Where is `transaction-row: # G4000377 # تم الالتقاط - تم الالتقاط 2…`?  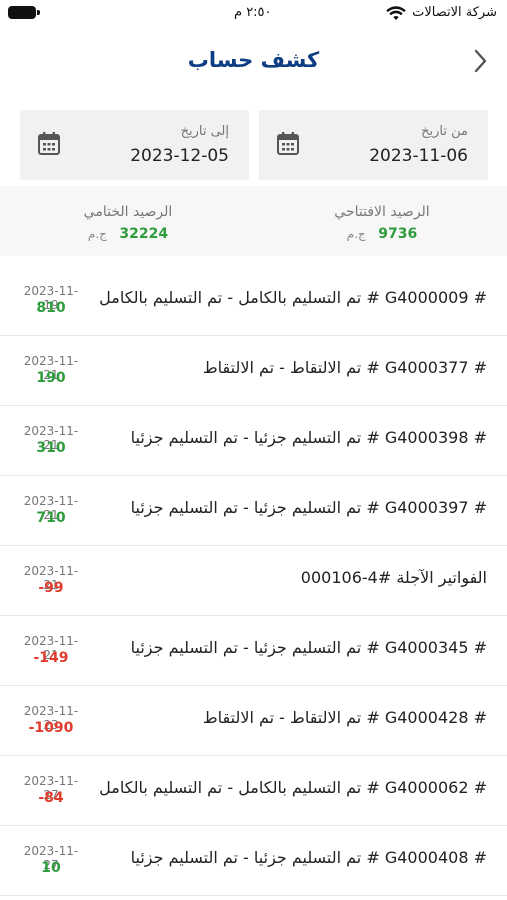 transaction-row: # G4000377 # تم الالتقاط - تم الالتقاط 2… is located at coordinates (253, 371).